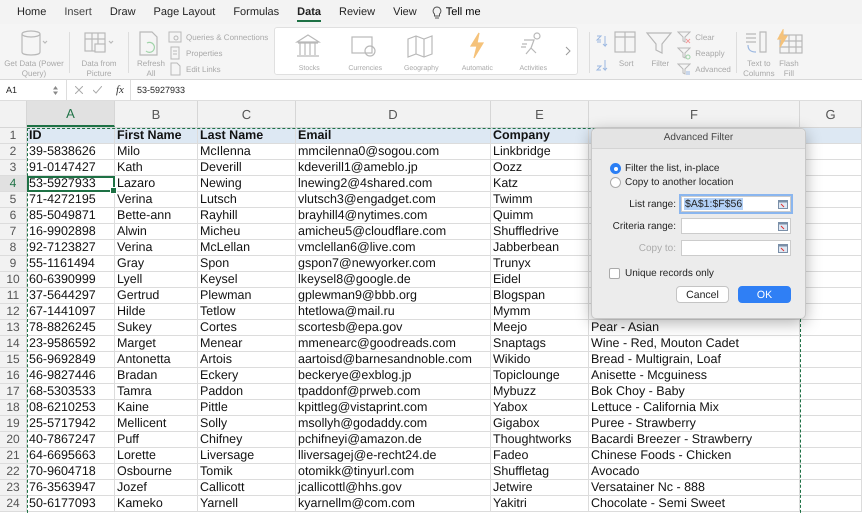 The image size is (862, 515). I want to click on table-cell: lnewing2@4shared.com, so click(393, 184).